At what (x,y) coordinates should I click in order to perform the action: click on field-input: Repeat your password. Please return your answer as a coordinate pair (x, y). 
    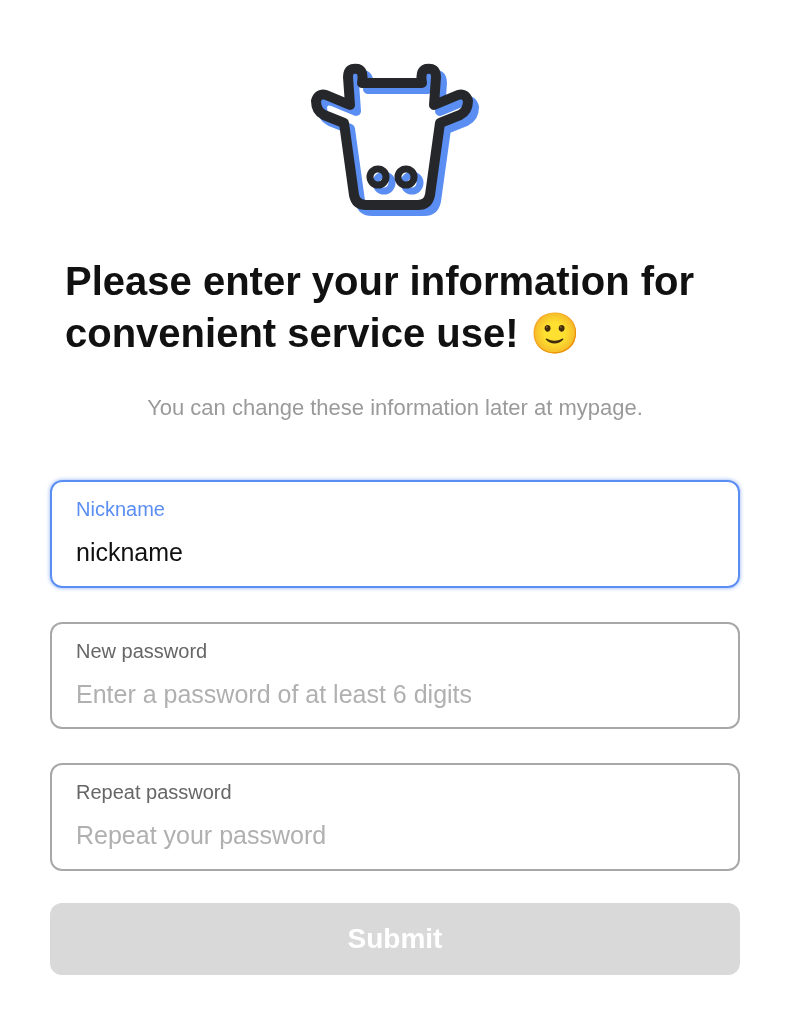
    Looking at the image, I should click on (395, 836).